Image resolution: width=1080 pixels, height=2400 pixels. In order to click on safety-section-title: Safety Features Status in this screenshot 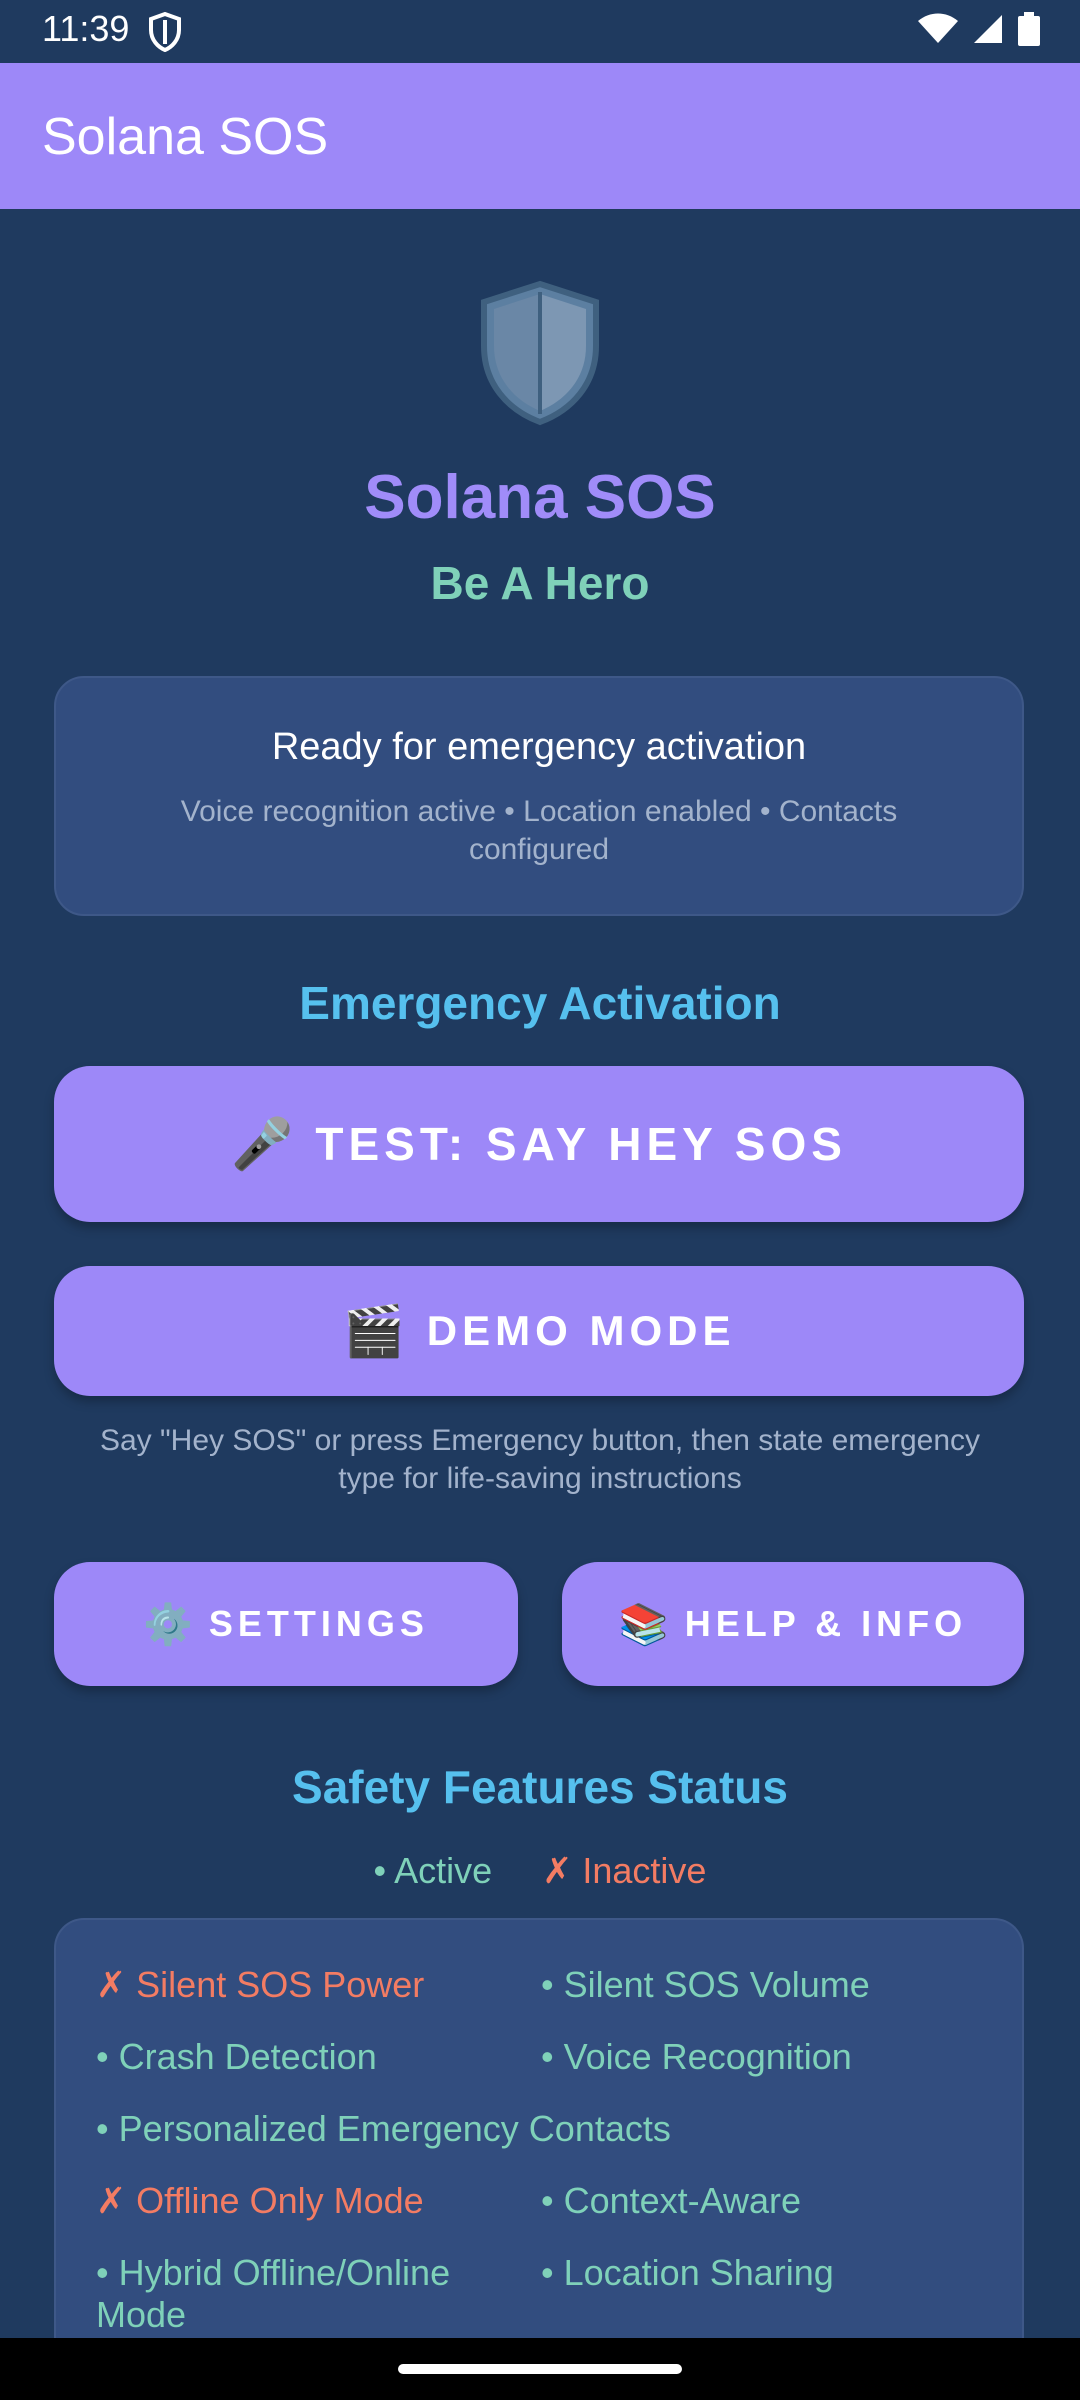, I will do `click(540, 1787)`.